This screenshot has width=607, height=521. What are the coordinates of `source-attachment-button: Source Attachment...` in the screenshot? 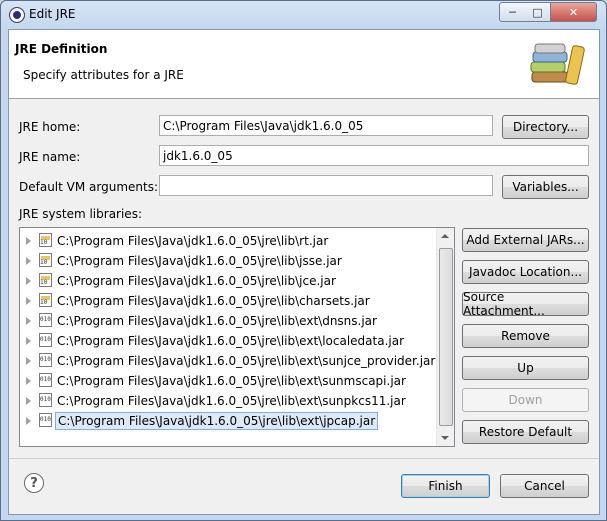 It's located at (525, 304).